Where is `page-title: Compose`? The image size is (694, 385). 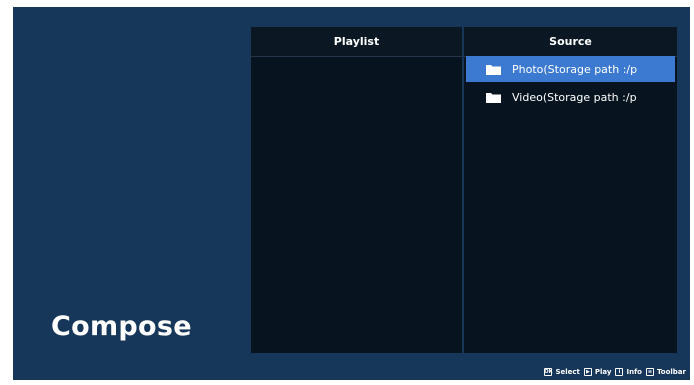 page-title: Compose is located at coordinates (121, 326).